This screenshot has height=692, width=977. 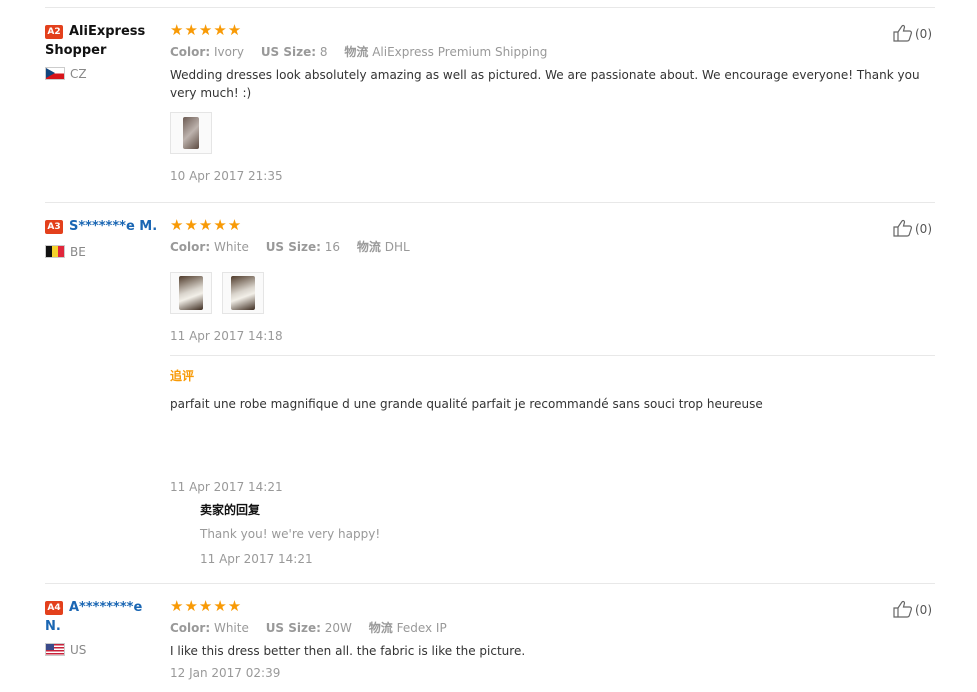 What do you see at coordinates (226, 336) in the screenshot?
I see `review-date: 11 Apr 2017 14:18` at bounding box center [226, 336].